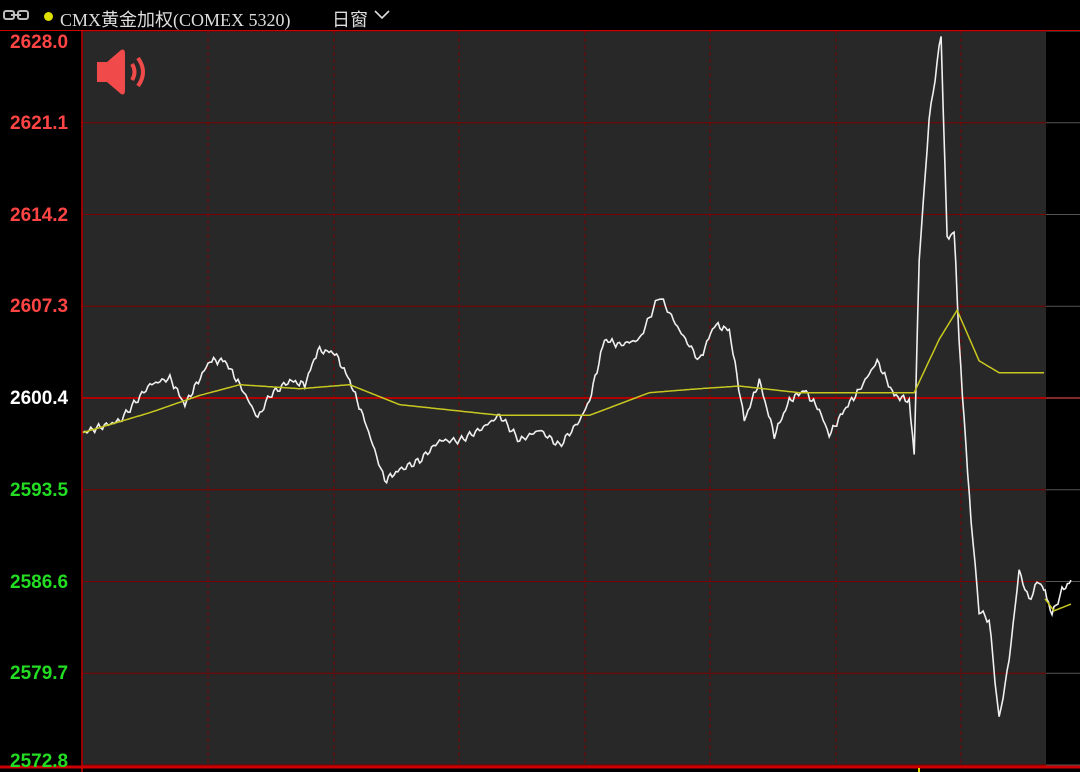  Describe the element at coordinates (39, 398) in the screenshot. I see `y-tick-label: 2600.4` at that location.